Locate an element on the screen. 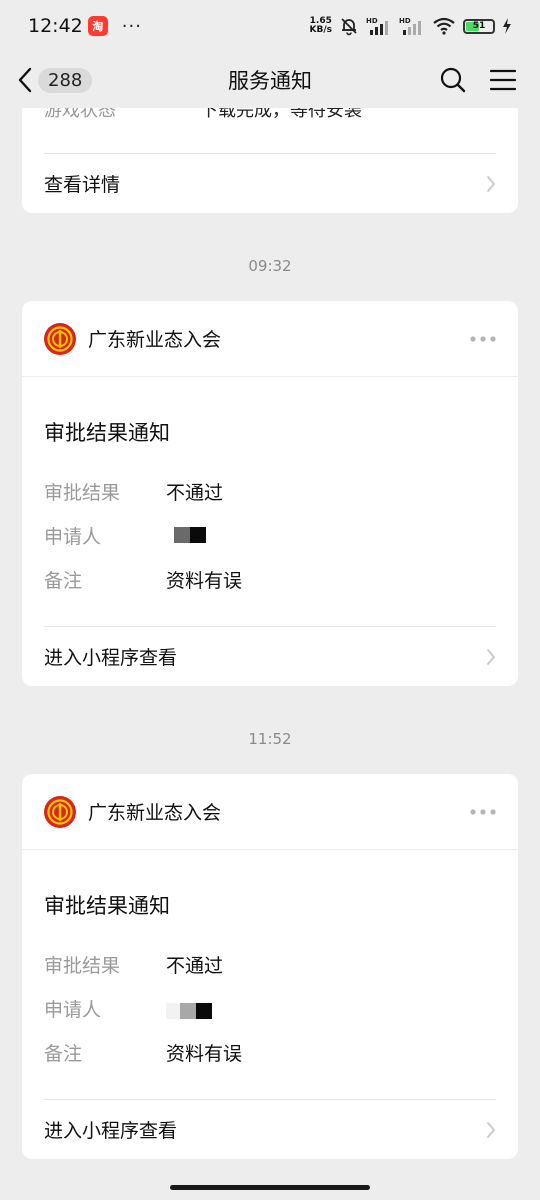 This screenshot has height=1200, width=540. signal-hd-2-icon: HD is located at coordinates (410, 26).